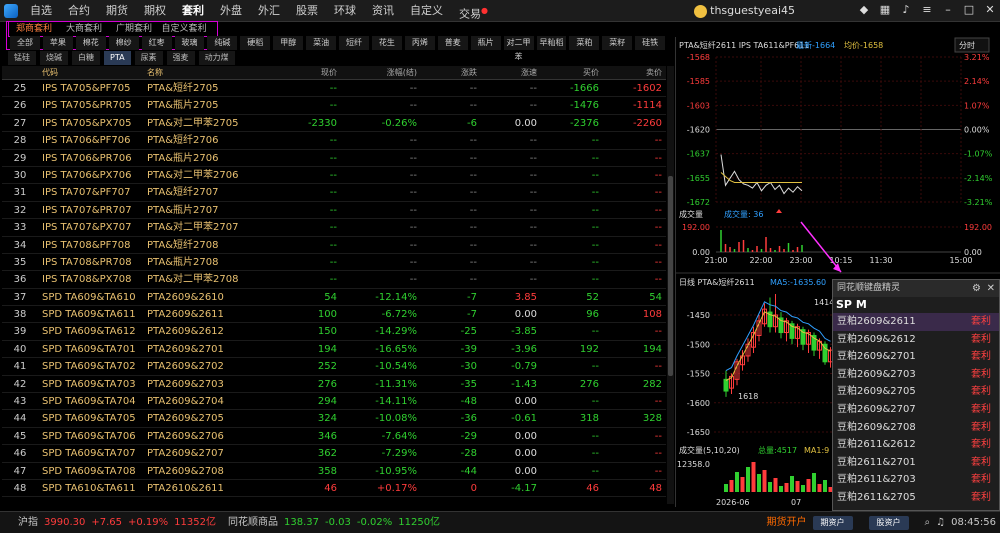  What do you see at coordinates (916, 375) in the screenshot?
I see `sprite-result-item: 豆粕2609&2703 套利` at bounding box center [916, 375].